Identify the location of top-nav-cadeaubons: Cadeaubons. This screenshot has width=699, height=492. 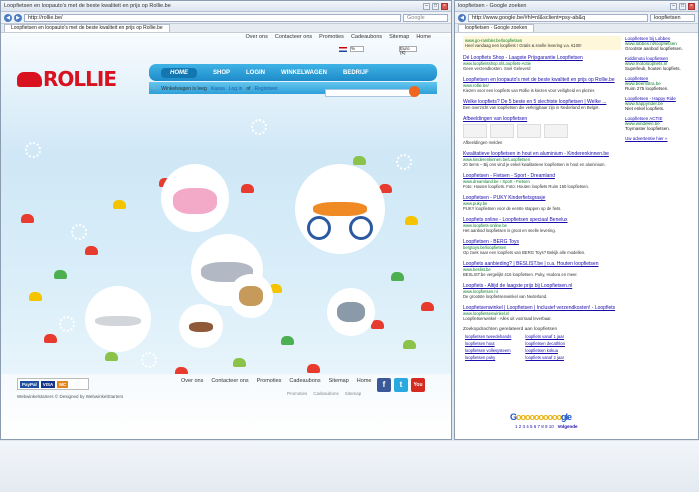
(366, 37).